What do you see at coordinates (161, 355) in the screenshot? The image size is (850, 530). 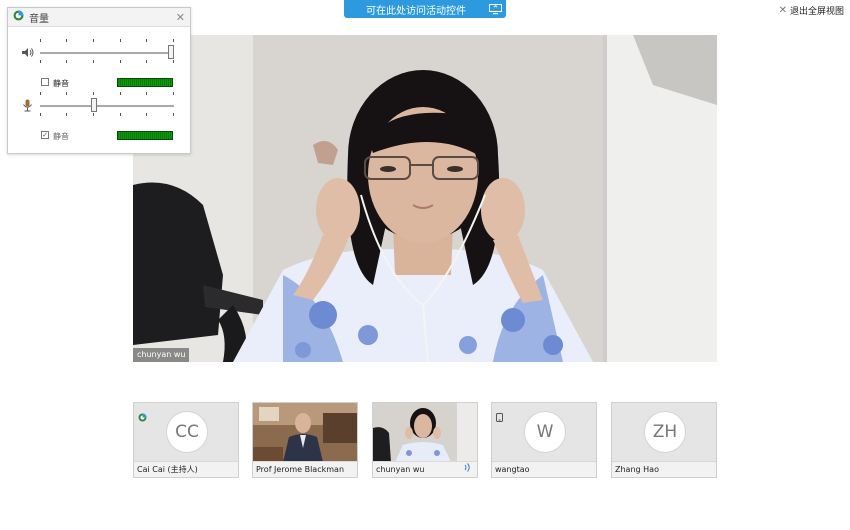 I see `main-video-name-label: chunyan wu` at bounding box center [161, 355].